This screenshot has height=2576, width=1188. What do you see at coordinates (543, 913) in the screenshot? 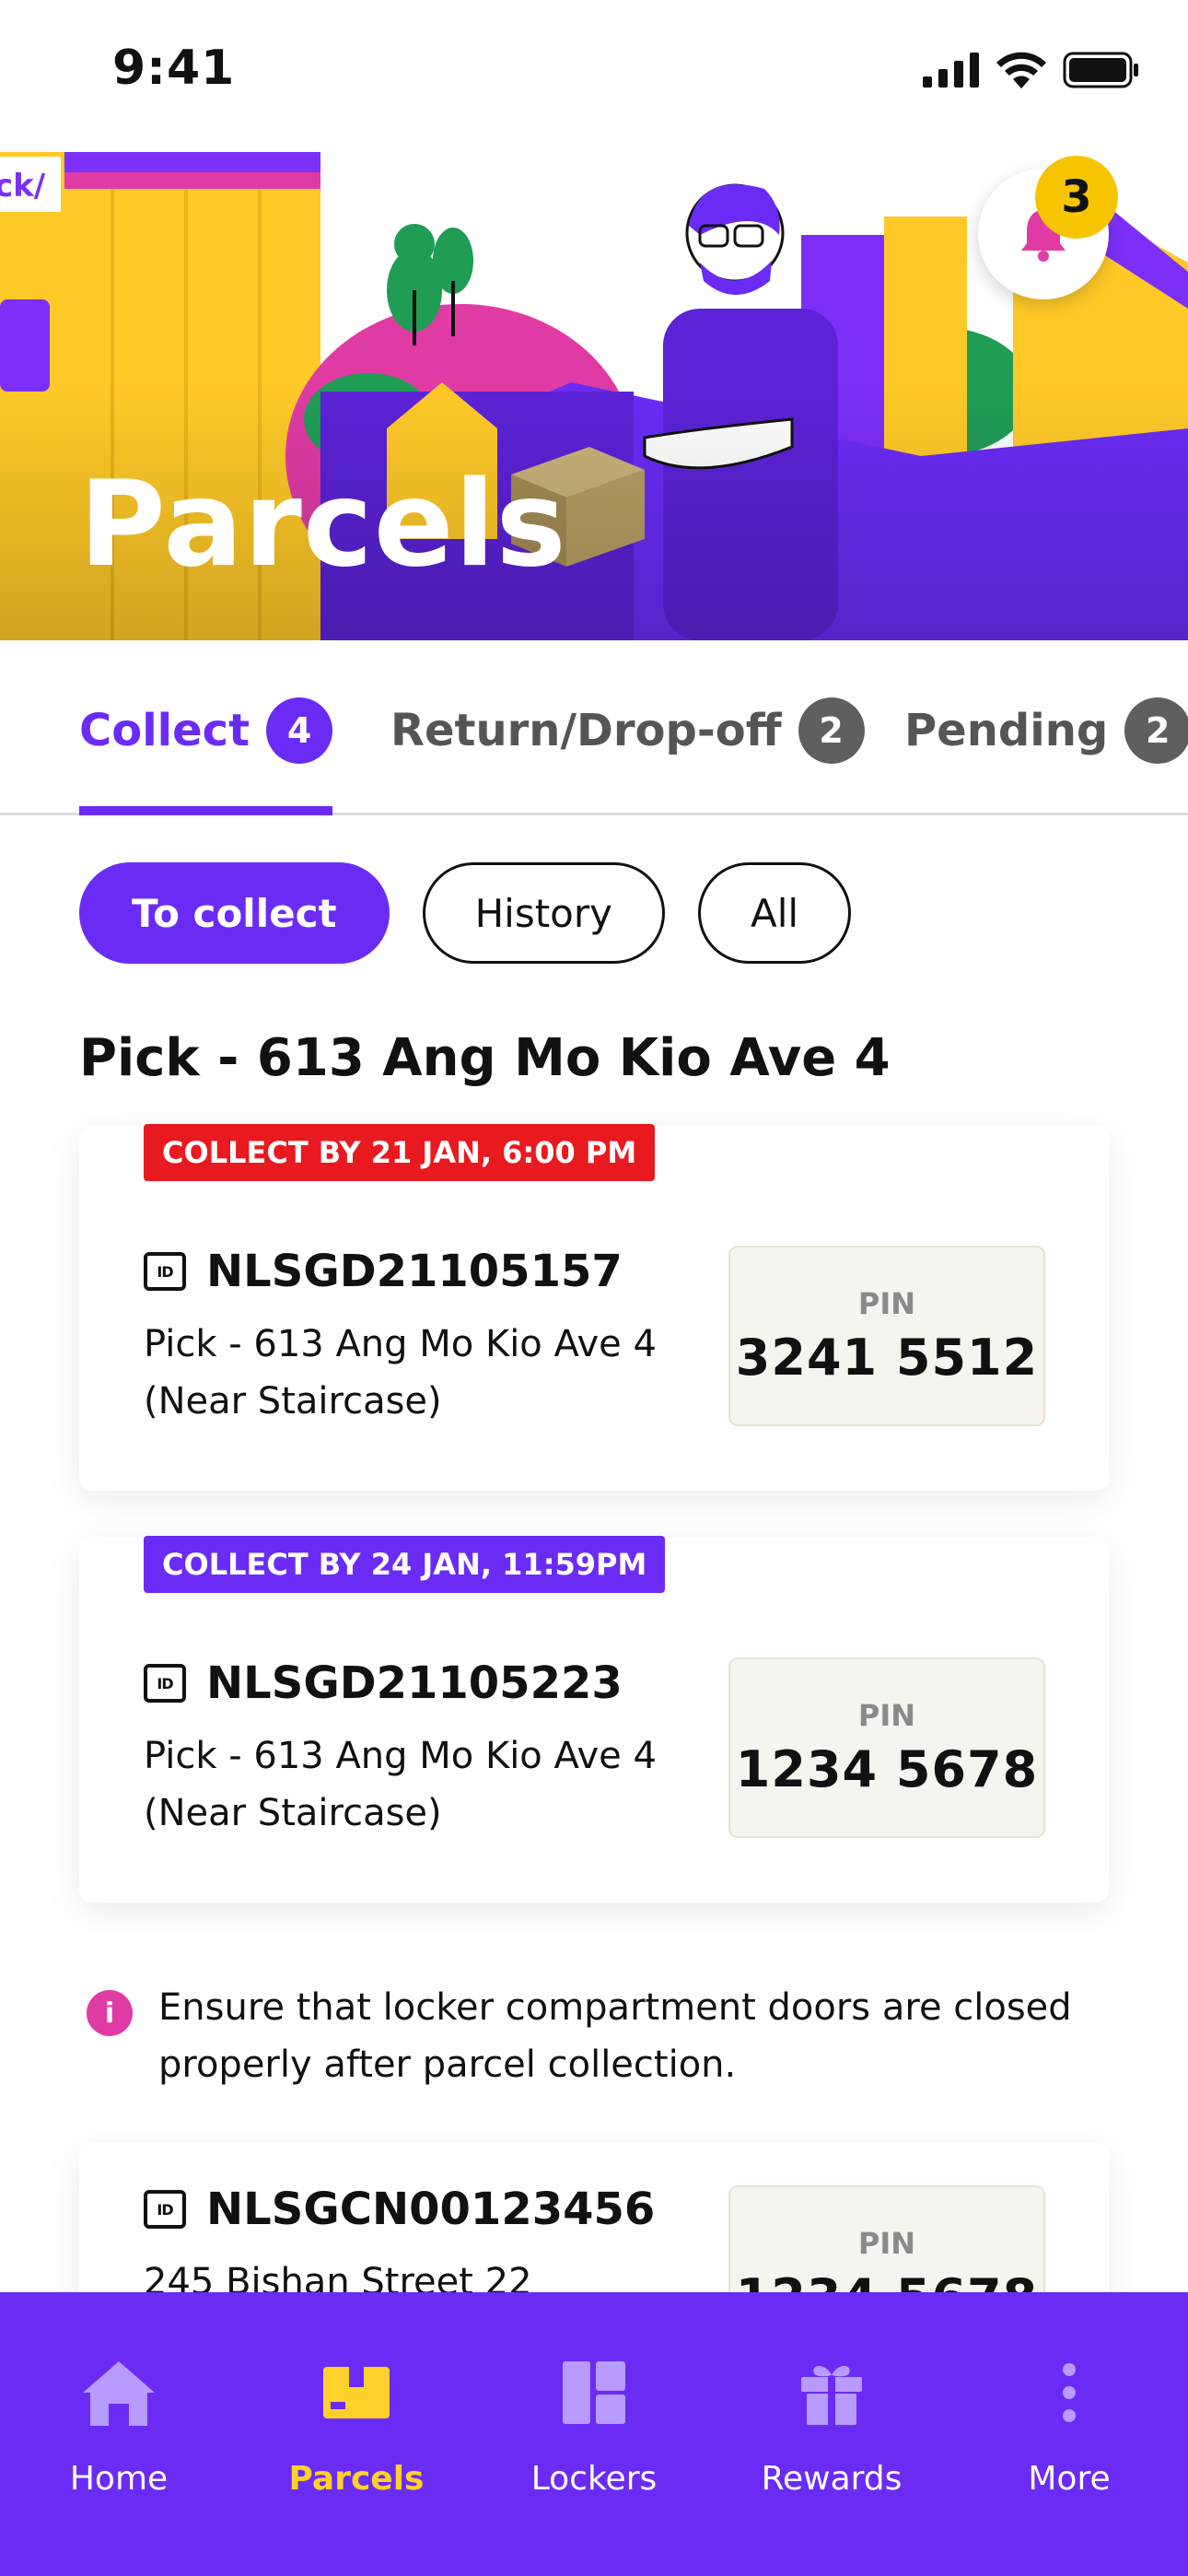
I see `filter-history: History` at bounding box center [543, 913].